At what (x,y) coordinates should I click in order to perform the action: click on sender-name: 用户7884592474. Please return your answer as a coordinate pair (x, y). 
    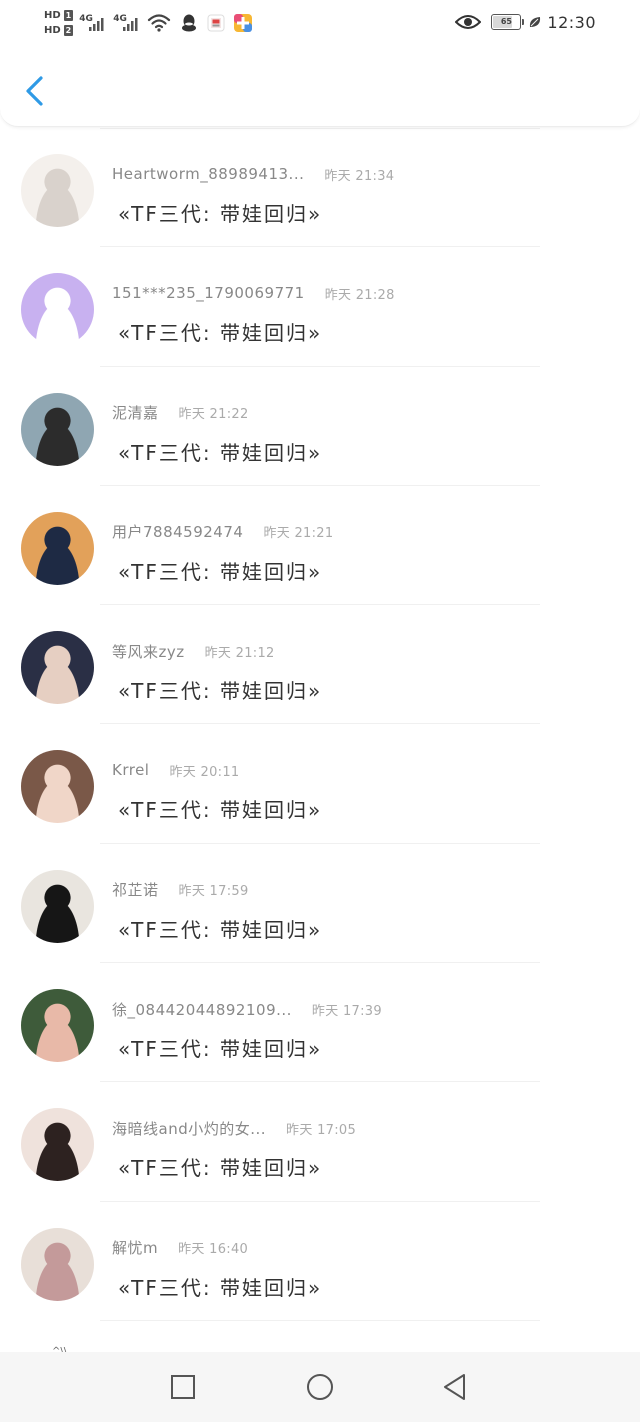
    Looking at the image, I should click on (177, 531).